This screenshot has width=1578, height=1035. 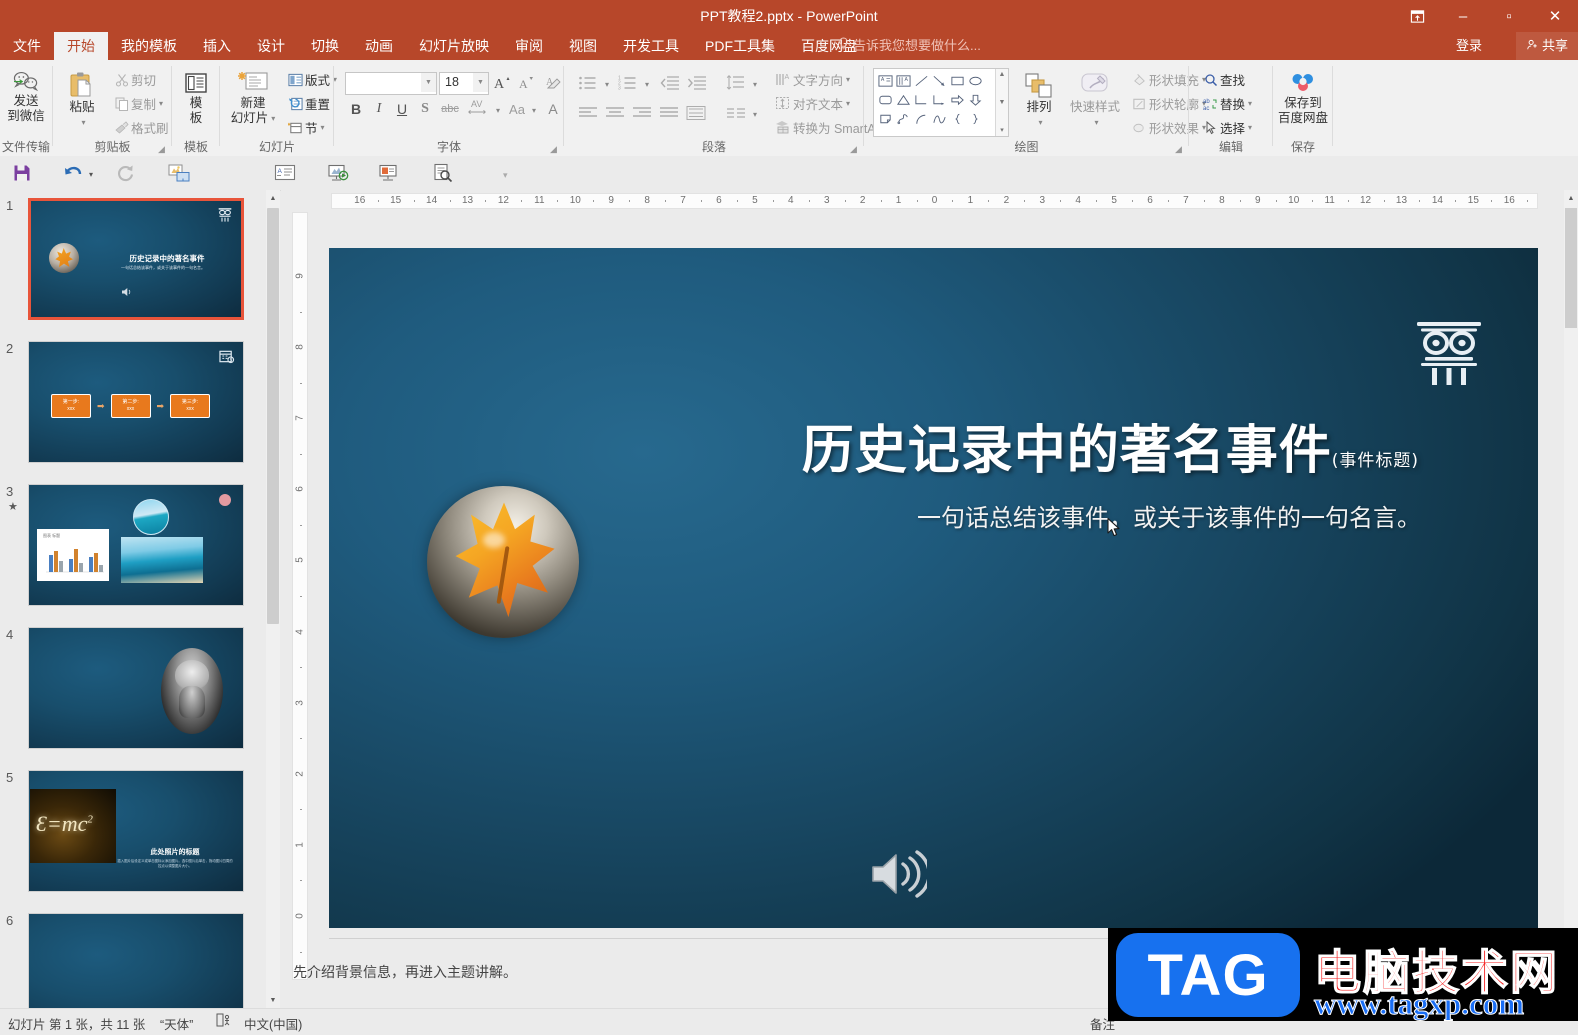 I want to click on shape-left-brace-icon, so click(x=957, y=118).